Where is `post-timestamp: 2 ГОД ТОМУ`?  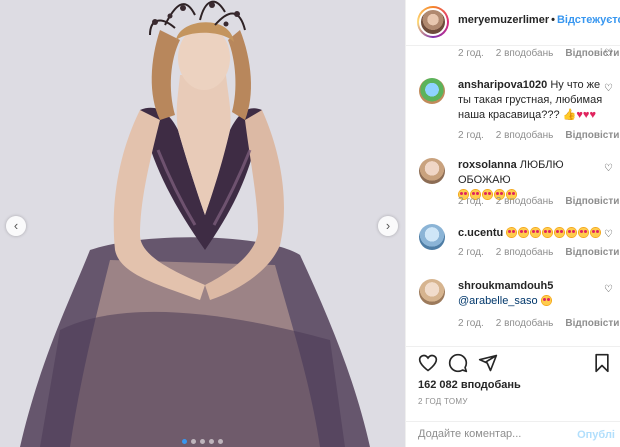
post-timestamp: 2 ГОД ТОМУ is located at coordinates (443, 401).